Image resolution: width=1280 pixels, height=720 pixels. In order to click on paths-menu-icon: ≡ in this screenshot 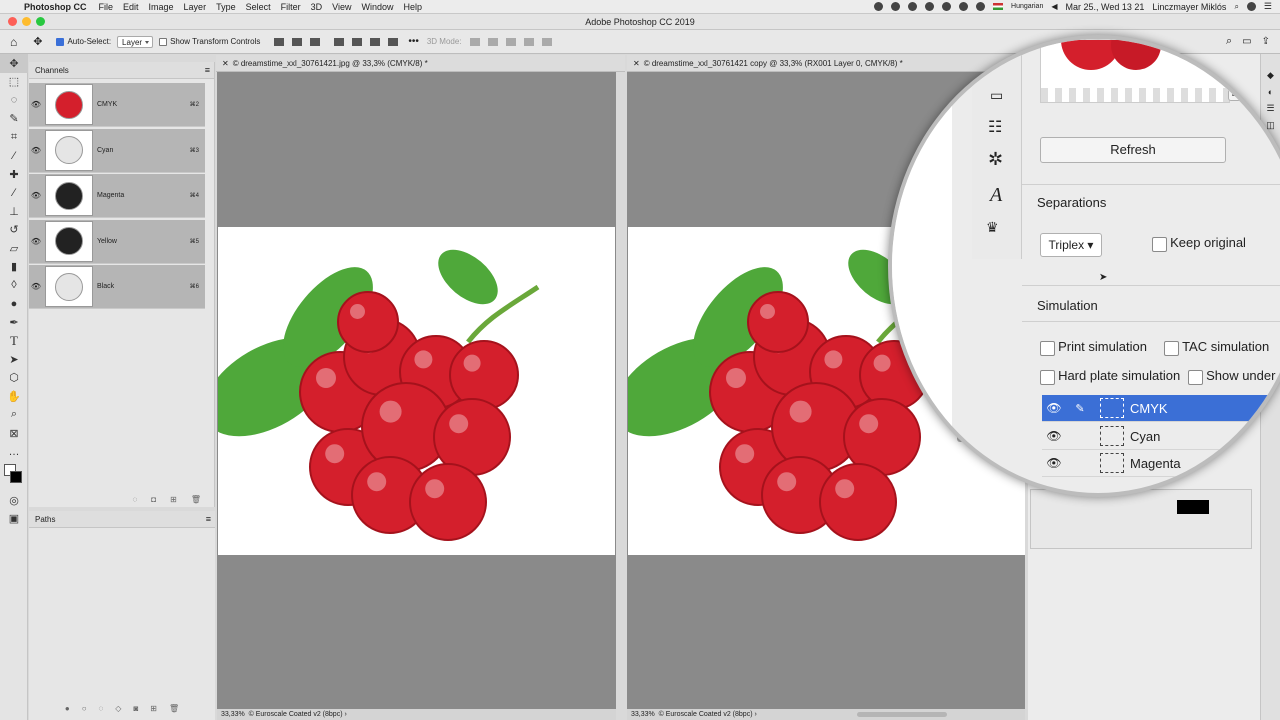, I will do `click(208, 519)`.